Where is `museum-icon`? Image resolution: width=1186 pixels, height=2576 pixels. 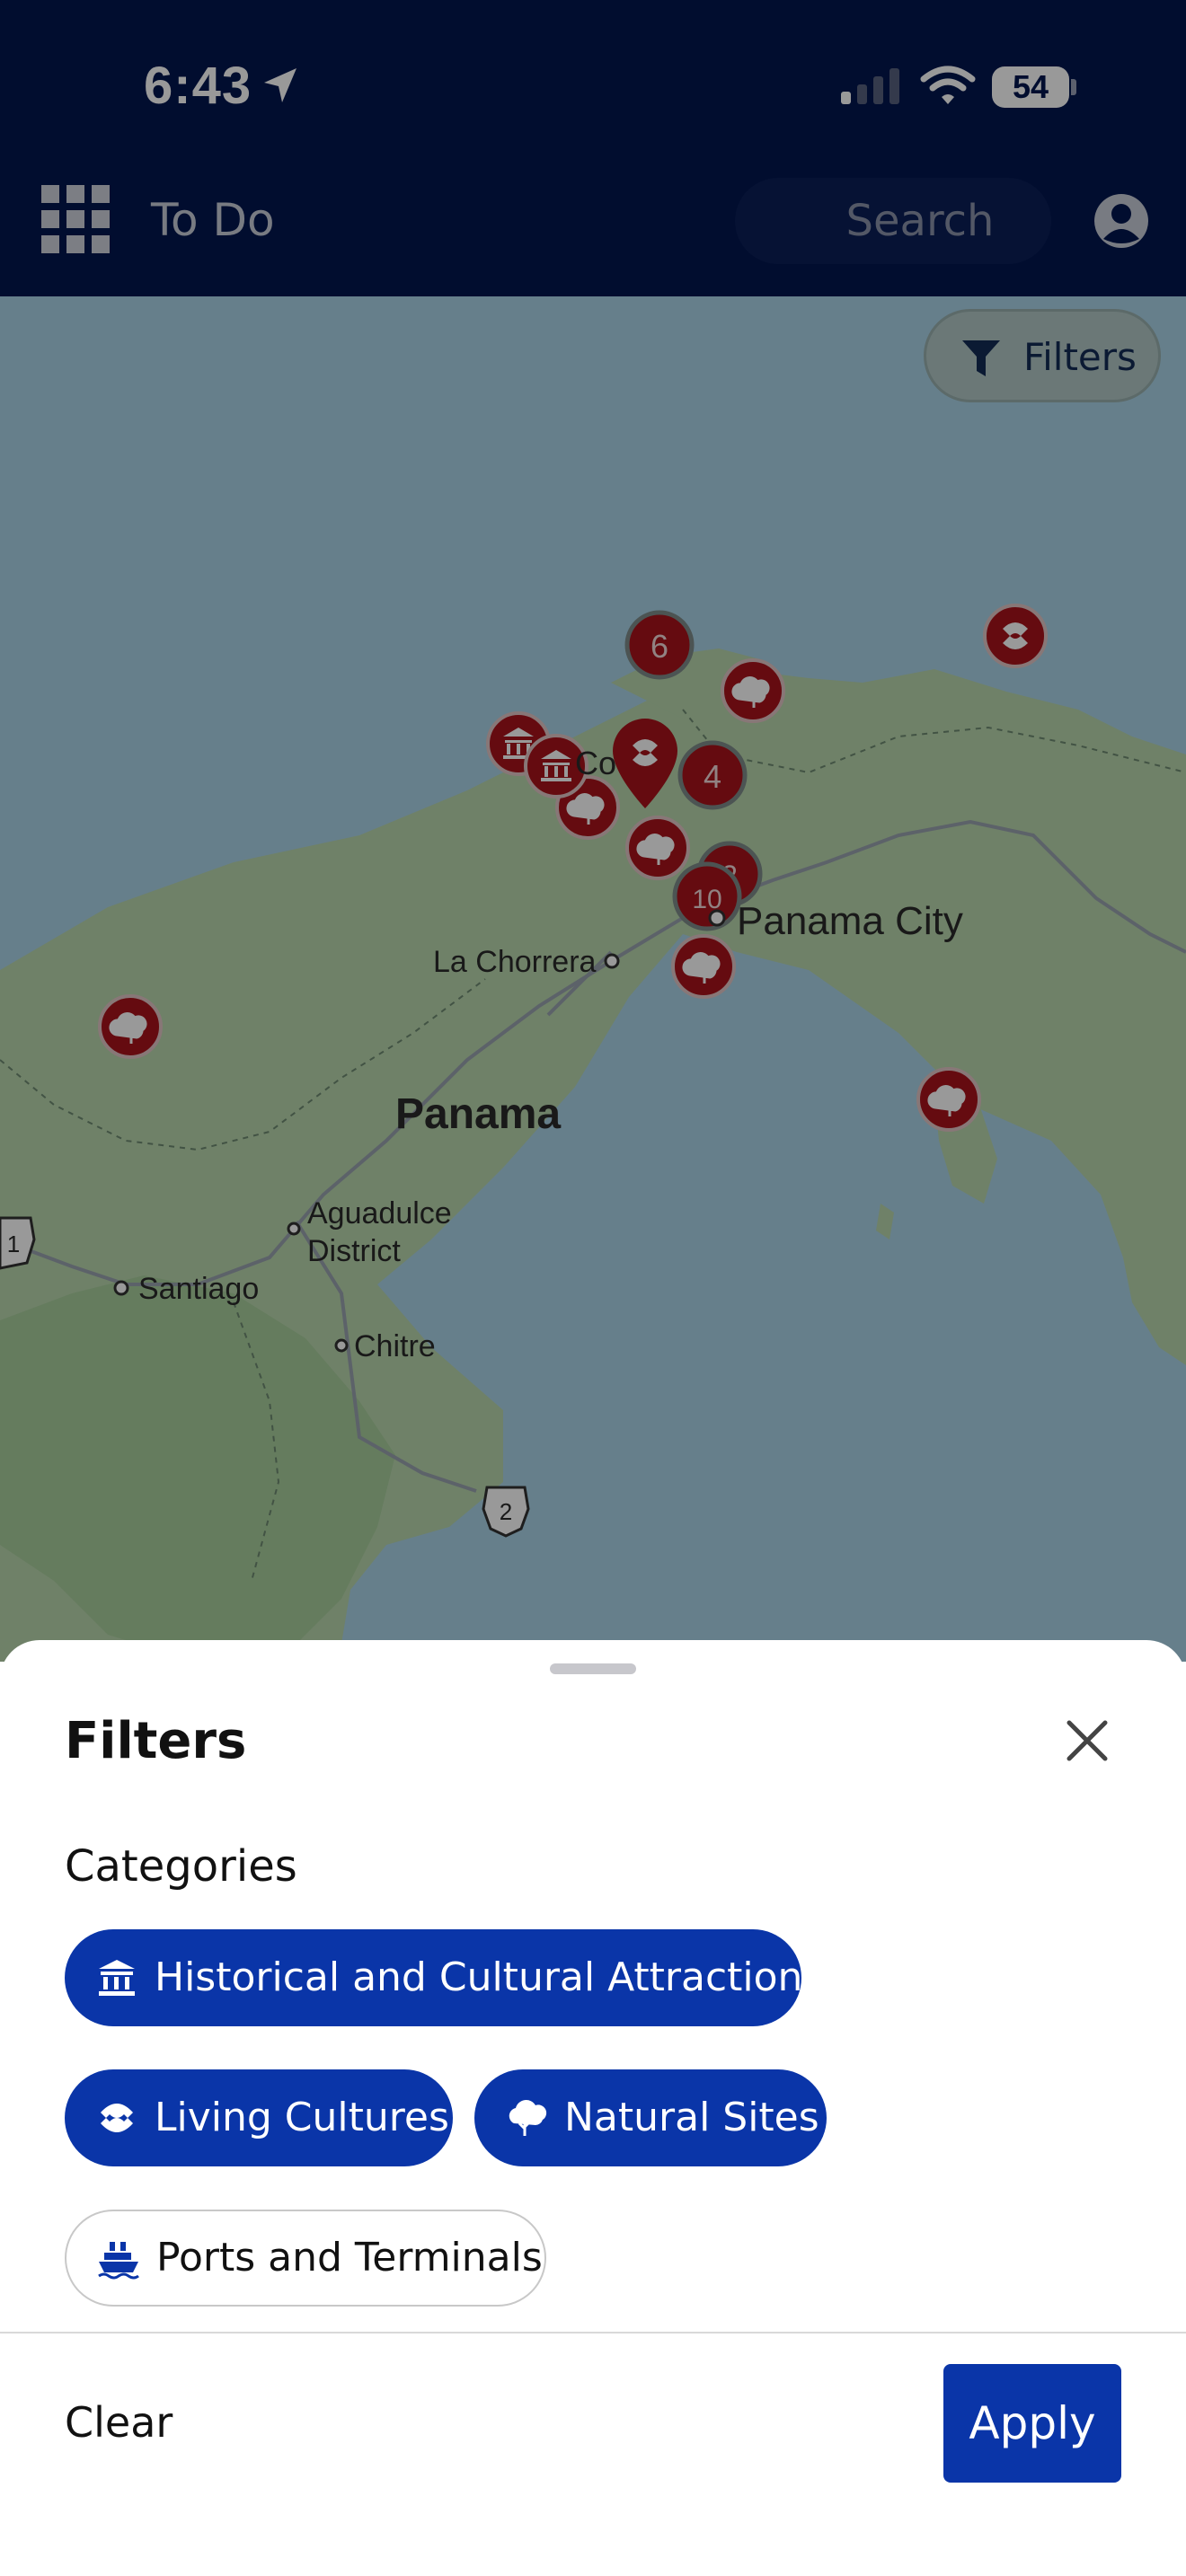
museum-icon is located at coordinates (117, 1978).